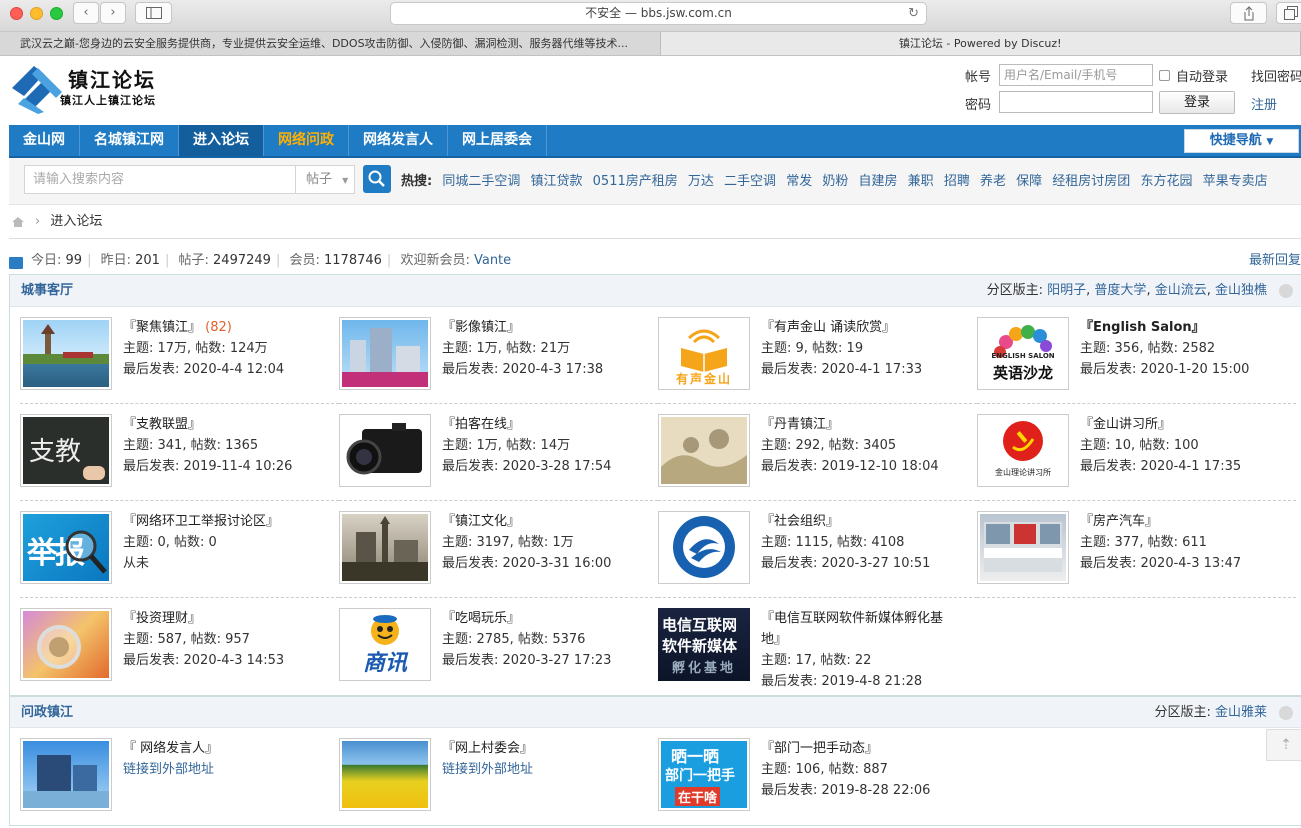 This screenshot has height=828, width=1301. I want to click on nav-item-wenzheng: 网络问政, so click(306, 140).